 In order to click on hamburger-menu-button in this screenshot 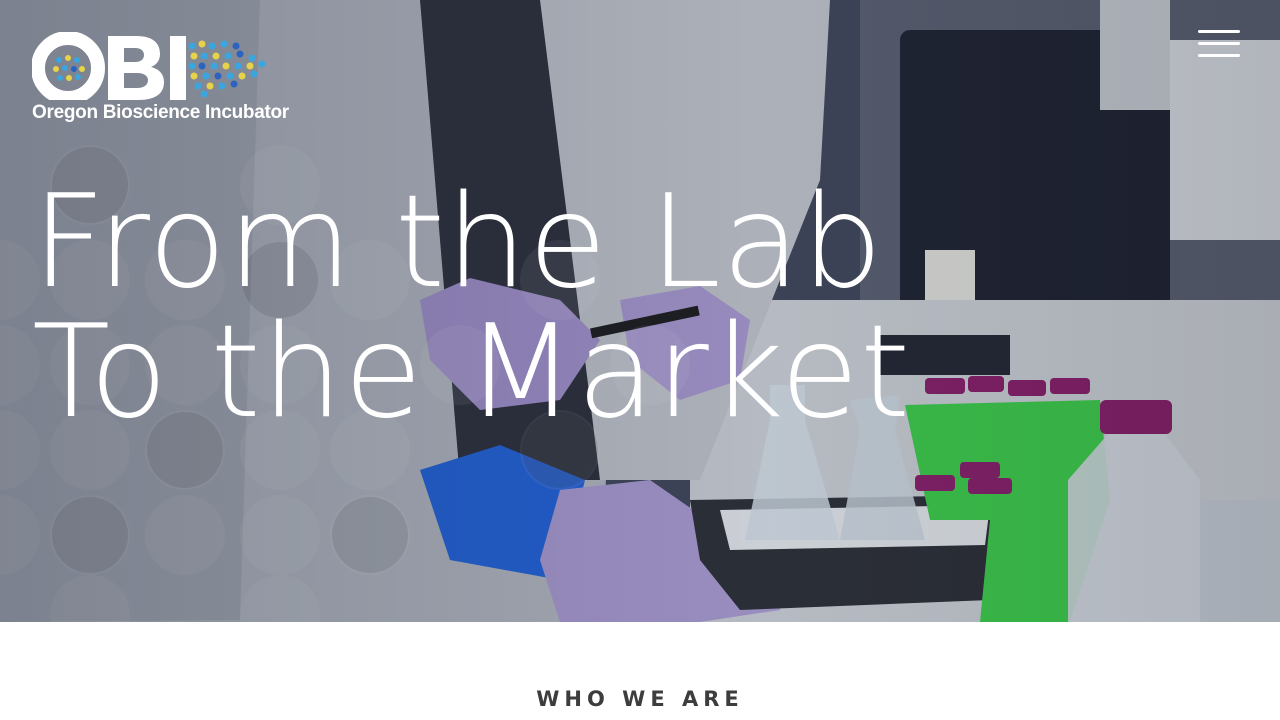, I will do `click(1219, 44)`.